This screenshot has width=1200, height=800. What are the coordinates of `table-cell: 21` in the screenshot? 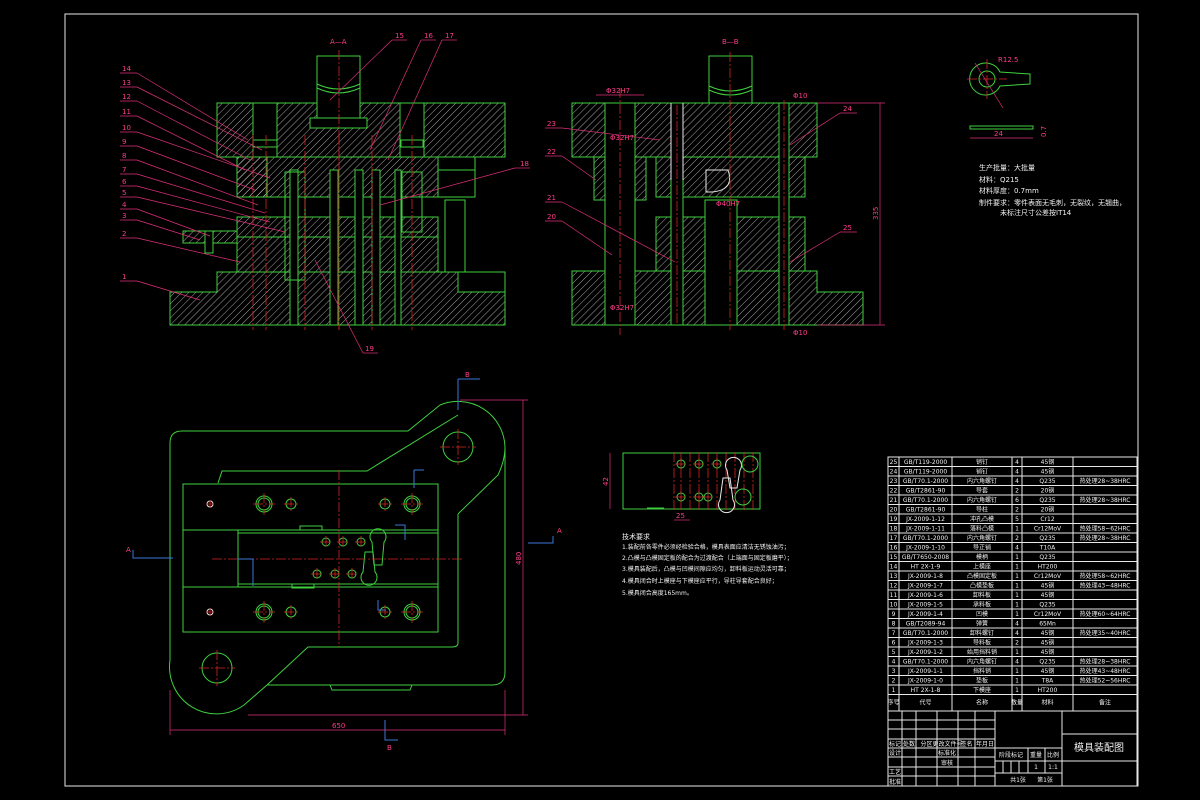 It's located at (894, 500).